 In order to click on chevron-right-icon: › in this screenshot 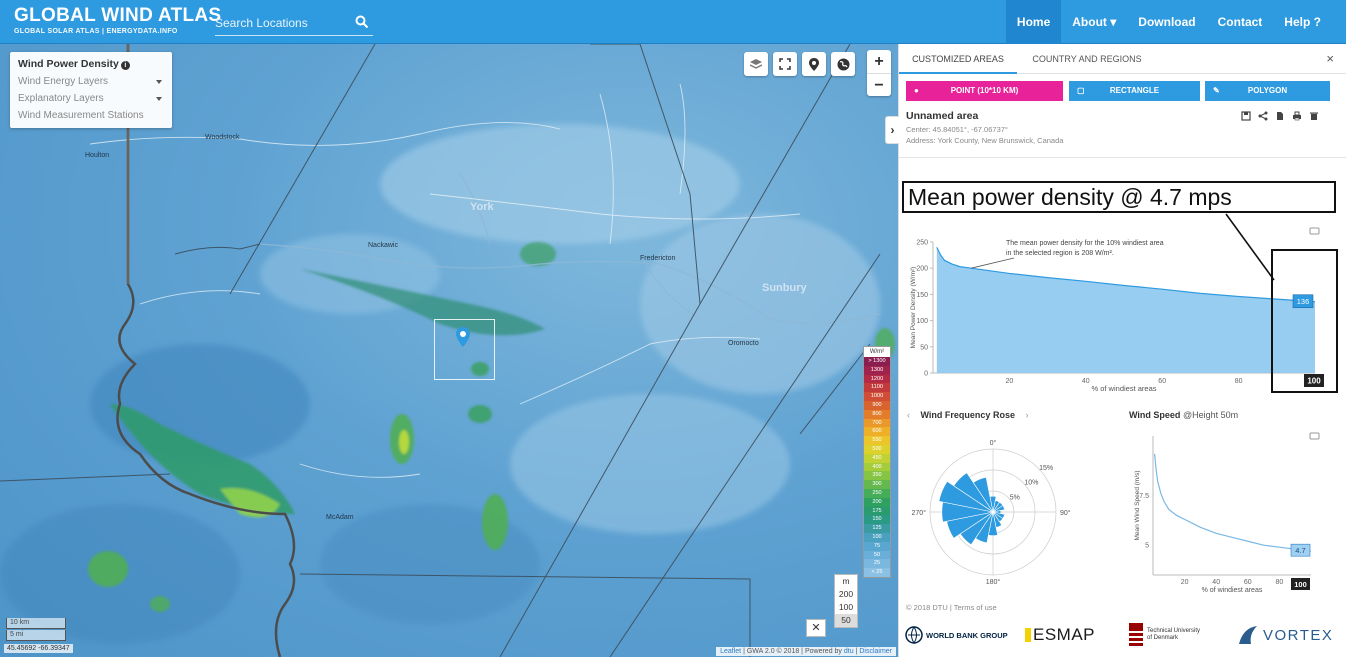, I will do `click(1026, 415)`.